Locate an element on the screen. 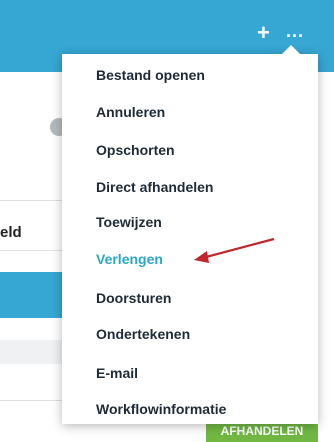 The image size is (334, 442). menu-item-opschorten: Opschorten is located at coordinates (135, 150).